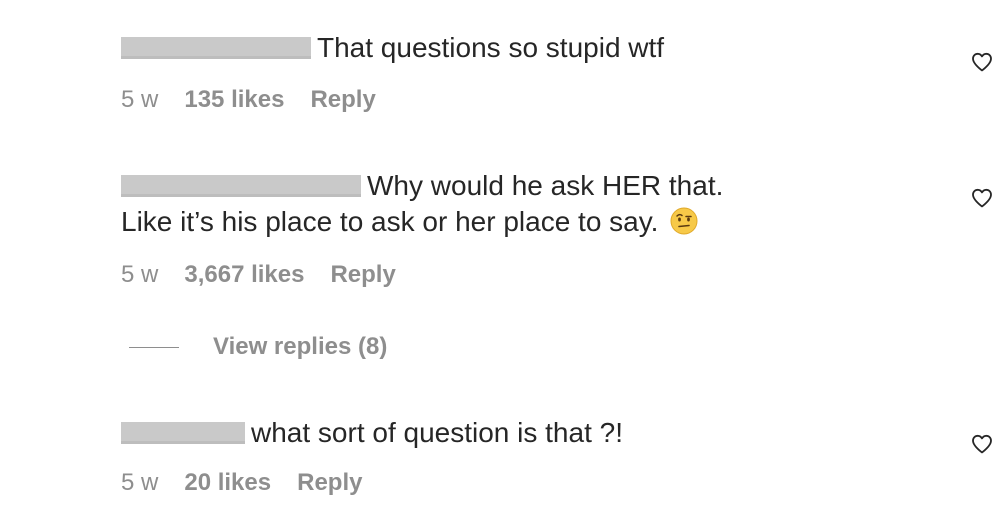 Image resolution: width=1004 pixels, height=528 pixels. What do you see at coordinates (244, 274) in the screenshot?
I see `likes-count: 3,667 likes` at bounding box center [244, 274].